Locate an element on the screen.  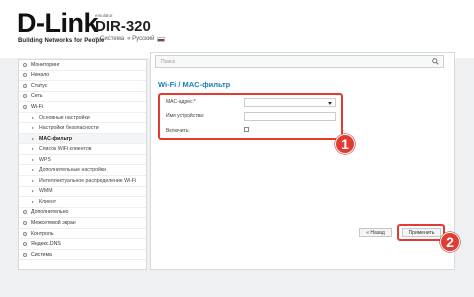
russian-flag-icon is located at coordinates (161, 39).